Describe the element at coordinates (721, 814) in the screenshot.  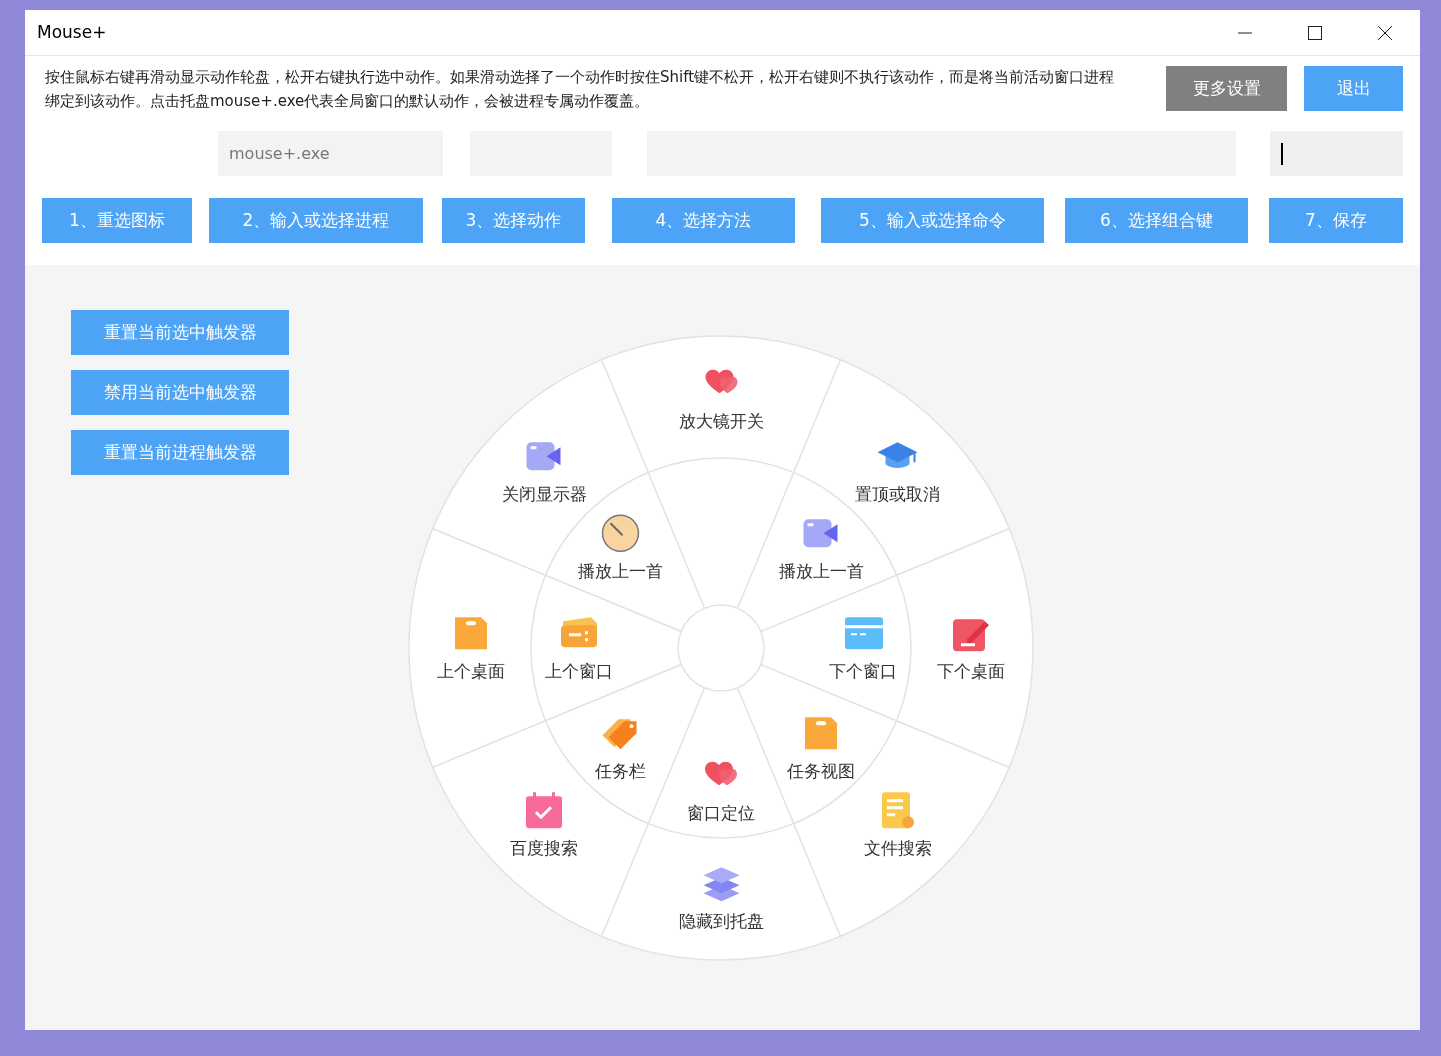
I see `action-label: 窗口定位` at that location.